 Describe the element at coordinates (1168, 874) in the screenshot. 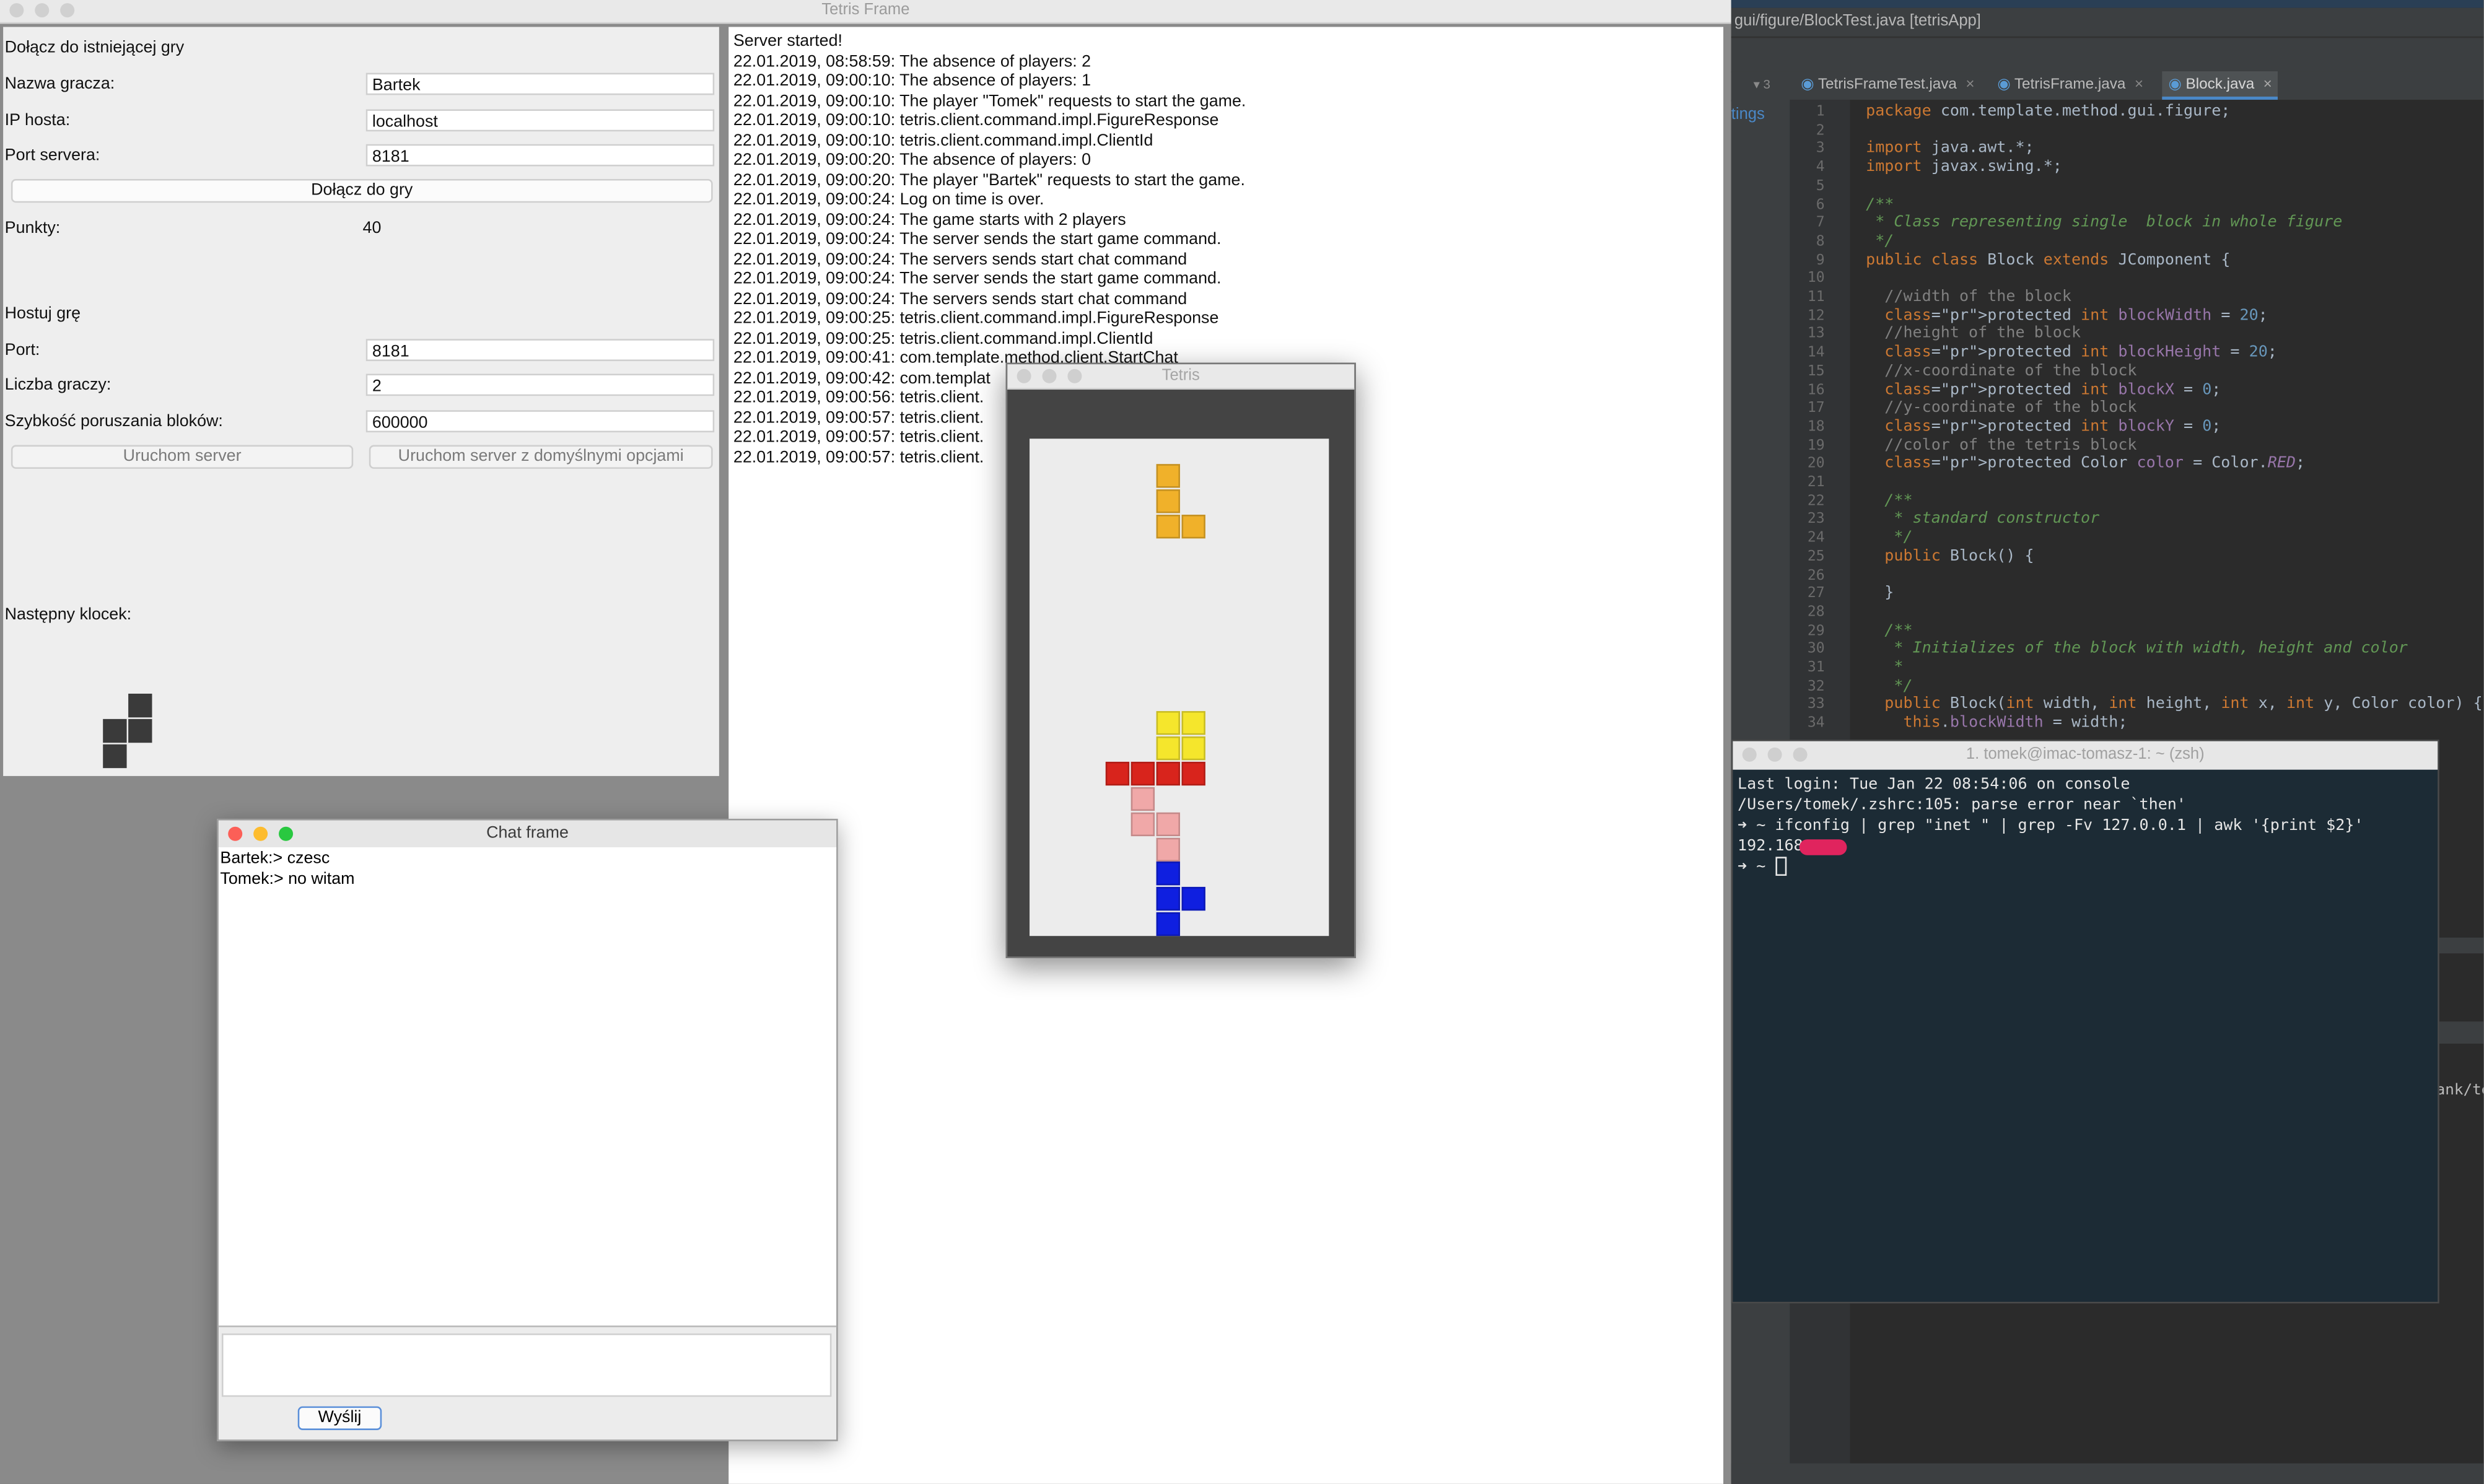

I see `blue-block-cell` at that location.